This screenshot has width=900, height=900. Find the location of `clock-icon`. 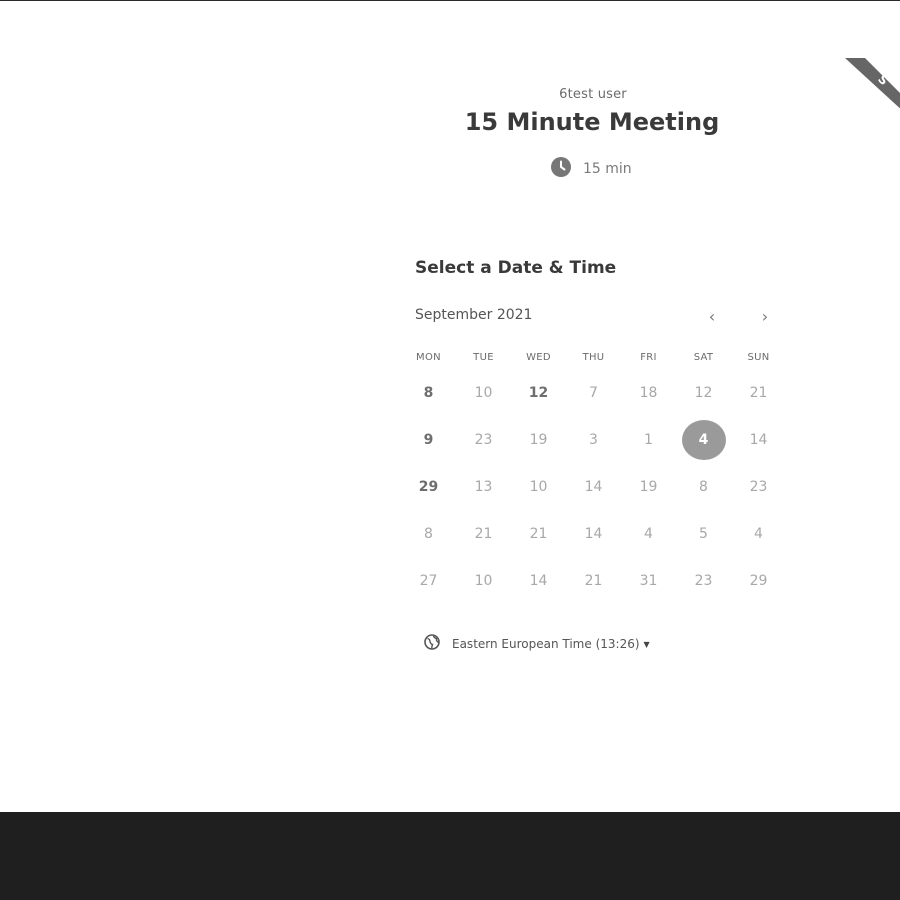

clock-icon is located at coordinates (561, 169).